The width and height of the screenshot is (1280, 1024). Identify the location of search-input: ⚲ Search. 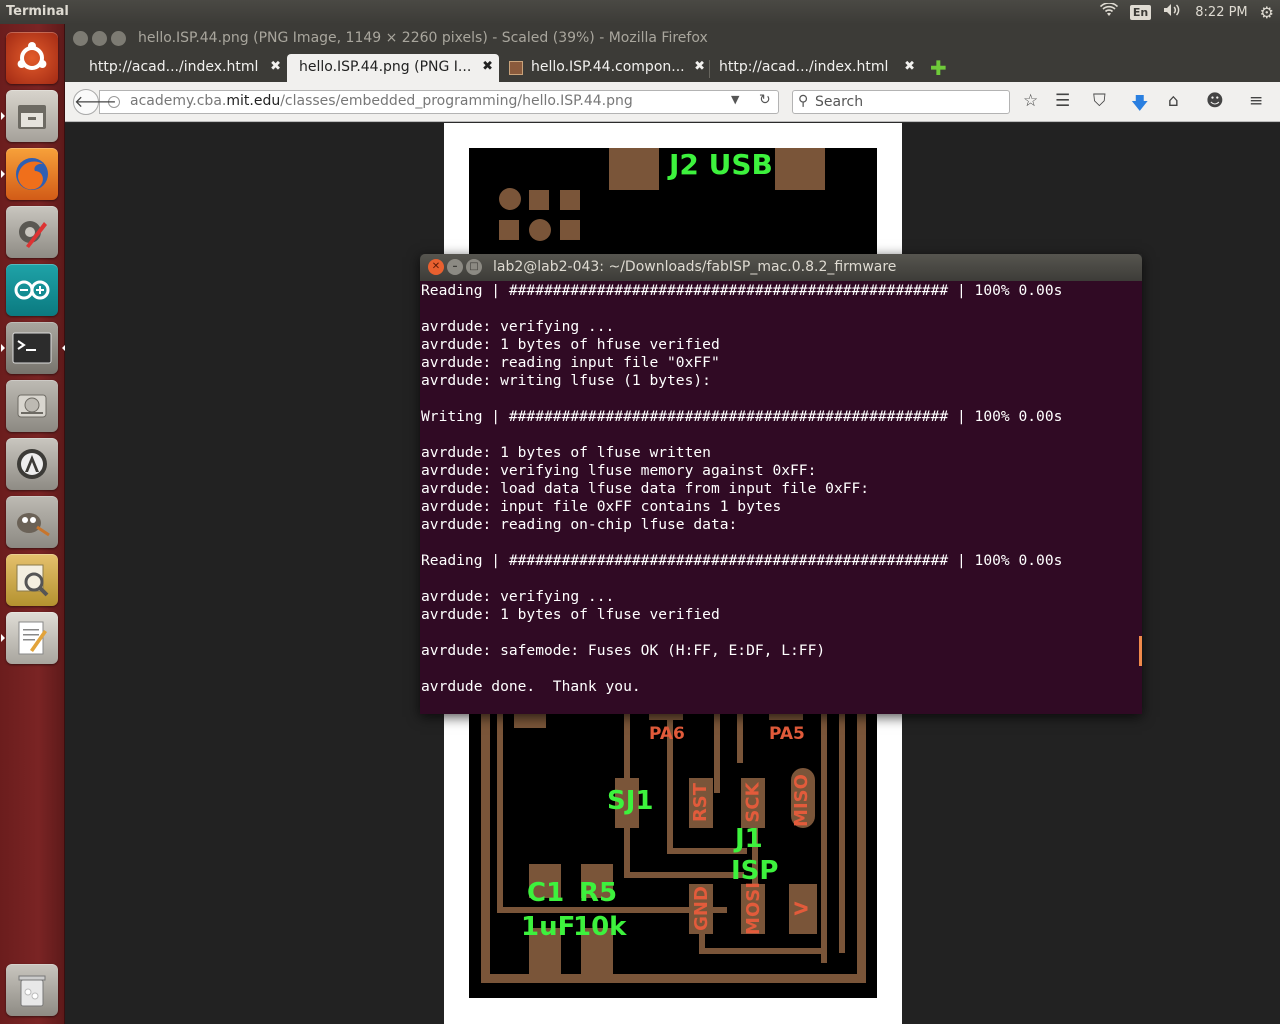
(901, 102).